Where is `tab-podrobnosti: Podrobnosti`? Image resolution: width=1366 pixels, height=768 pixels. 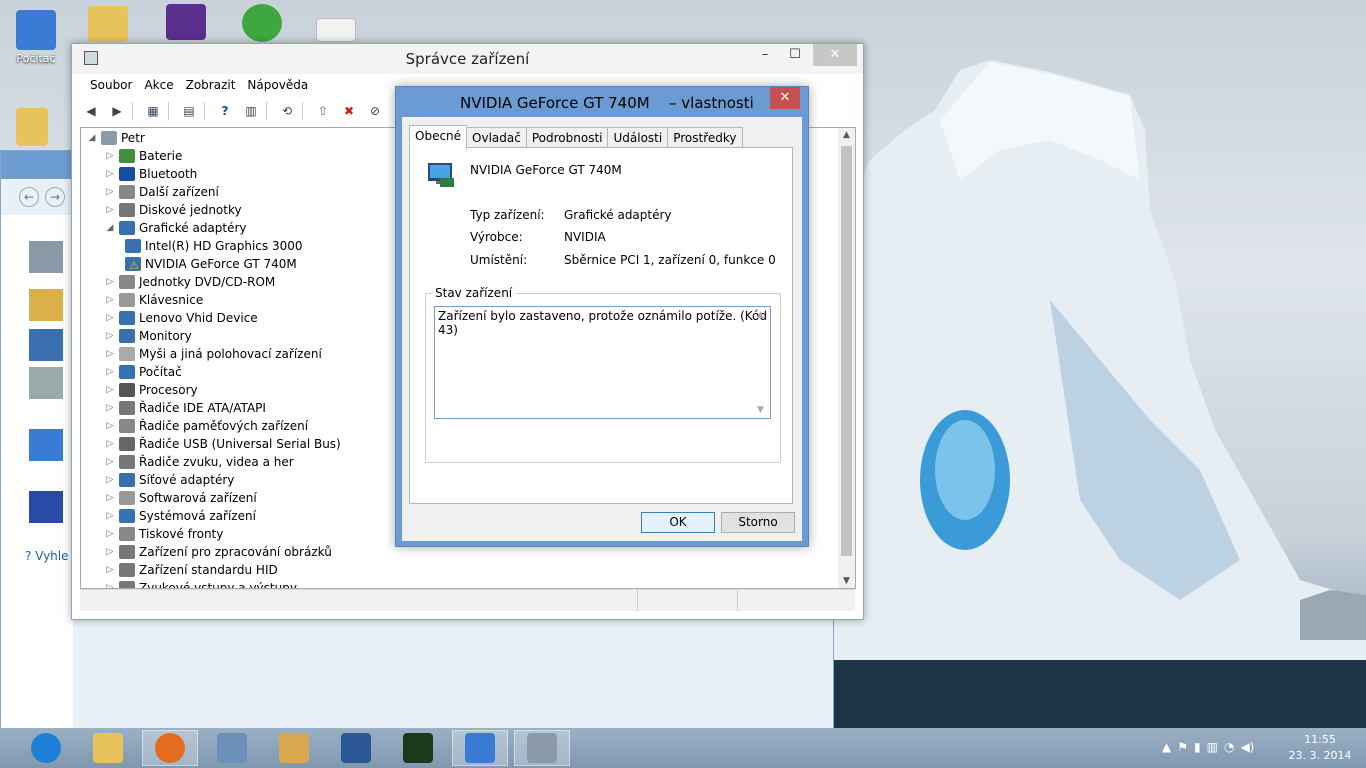
tab-podrobnosti: Podrobnosti is located at coordinates (567, 137).